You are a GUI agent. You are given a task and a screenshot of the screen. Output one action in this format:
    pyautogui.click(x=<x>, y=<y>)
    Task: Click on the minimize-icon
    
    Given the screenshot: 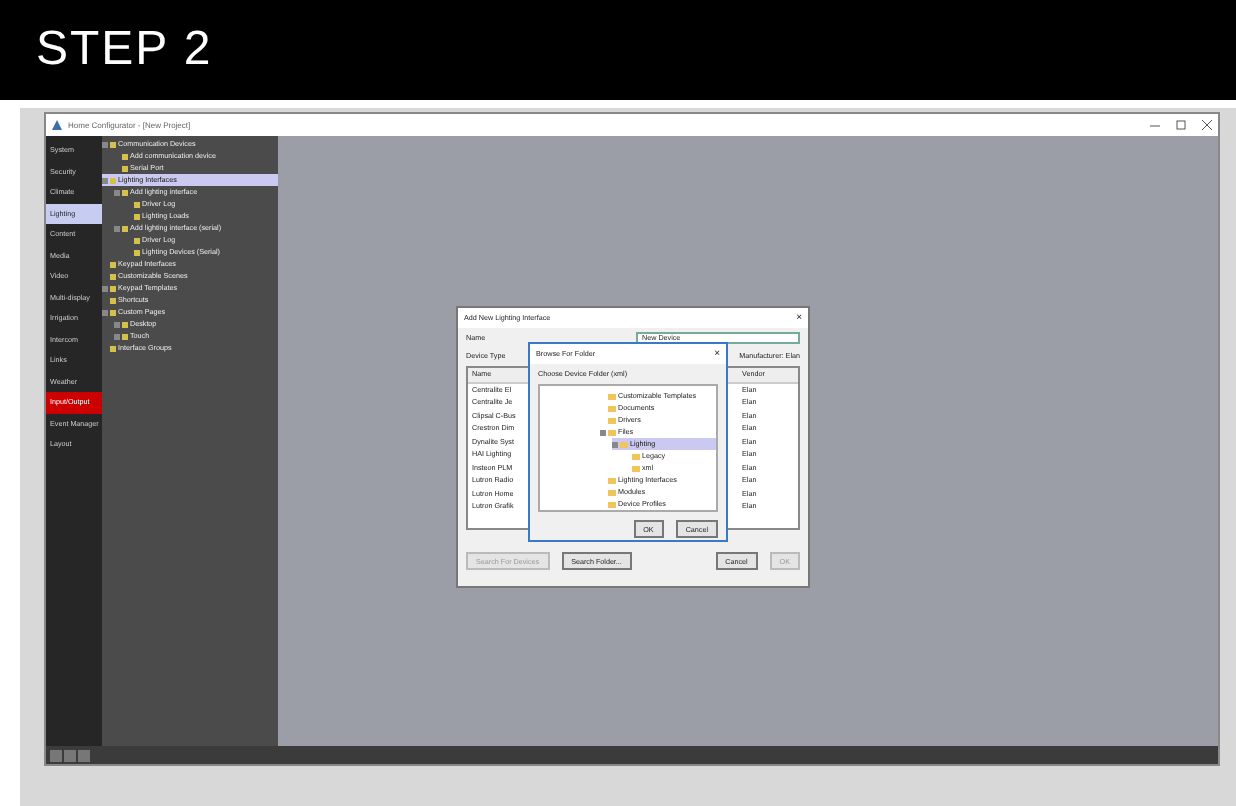 What is the action you would take?
    pyautogui.click(x=1155, y=125)
    